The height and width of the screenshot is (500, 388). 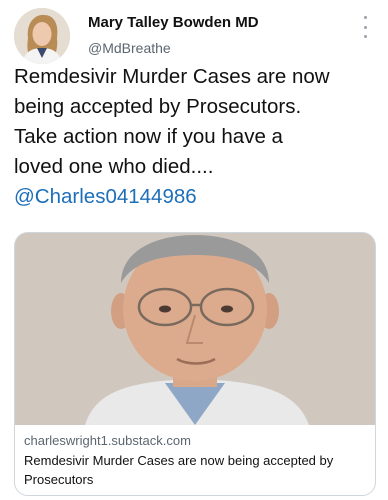 What do you see at coordinates (129, 48) in the screenshot?
I see `author-handle: @MdBreathe` at bounding box center [129, 48].